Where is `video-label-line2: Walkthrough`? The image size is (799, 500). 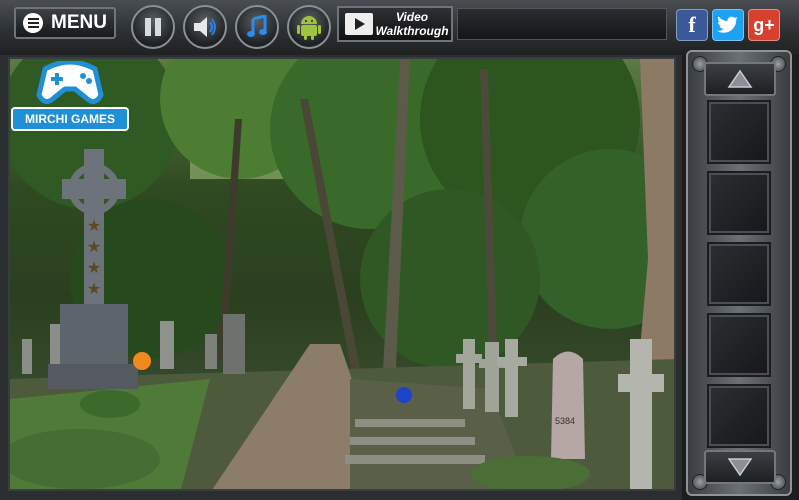
video-label-line2: Walkthrough is located at coordinates (412, 31).